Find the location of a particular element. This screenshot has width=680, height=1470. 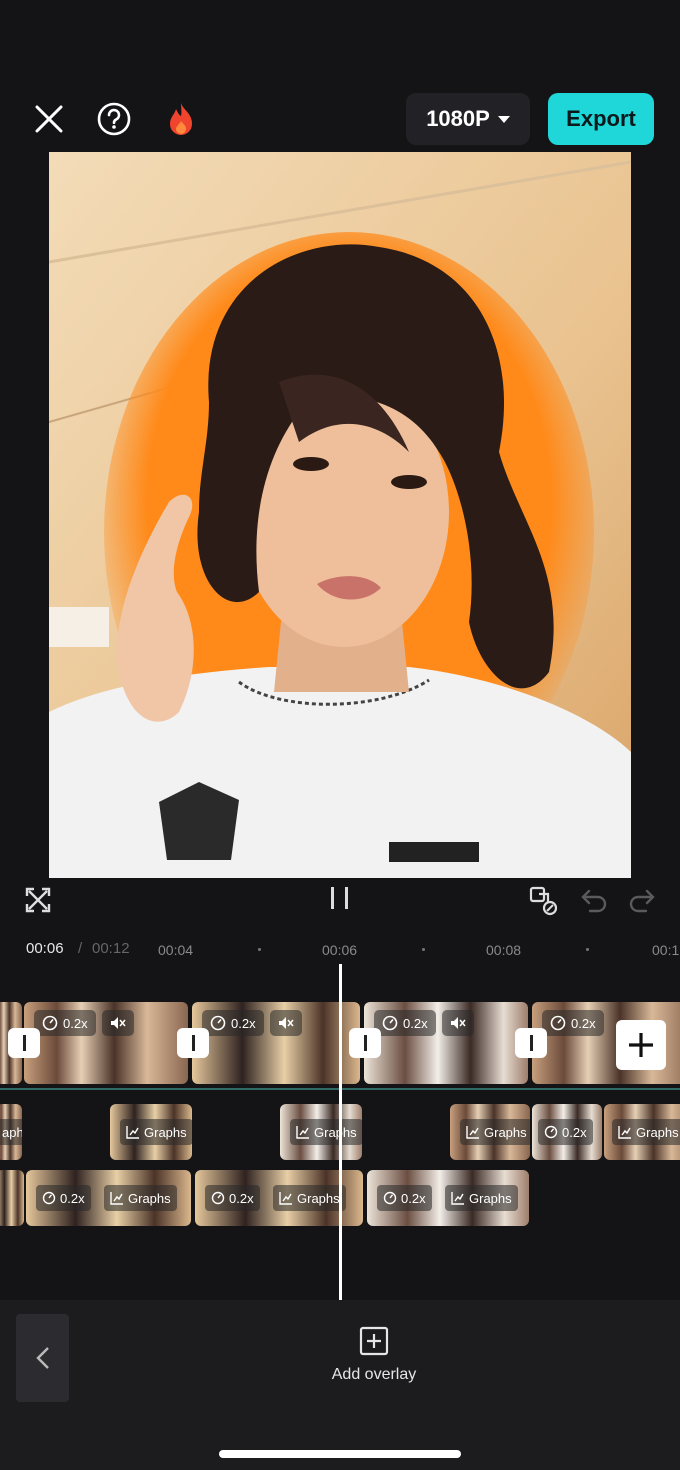

caret-down-icon is located at coordinates (503, 119).